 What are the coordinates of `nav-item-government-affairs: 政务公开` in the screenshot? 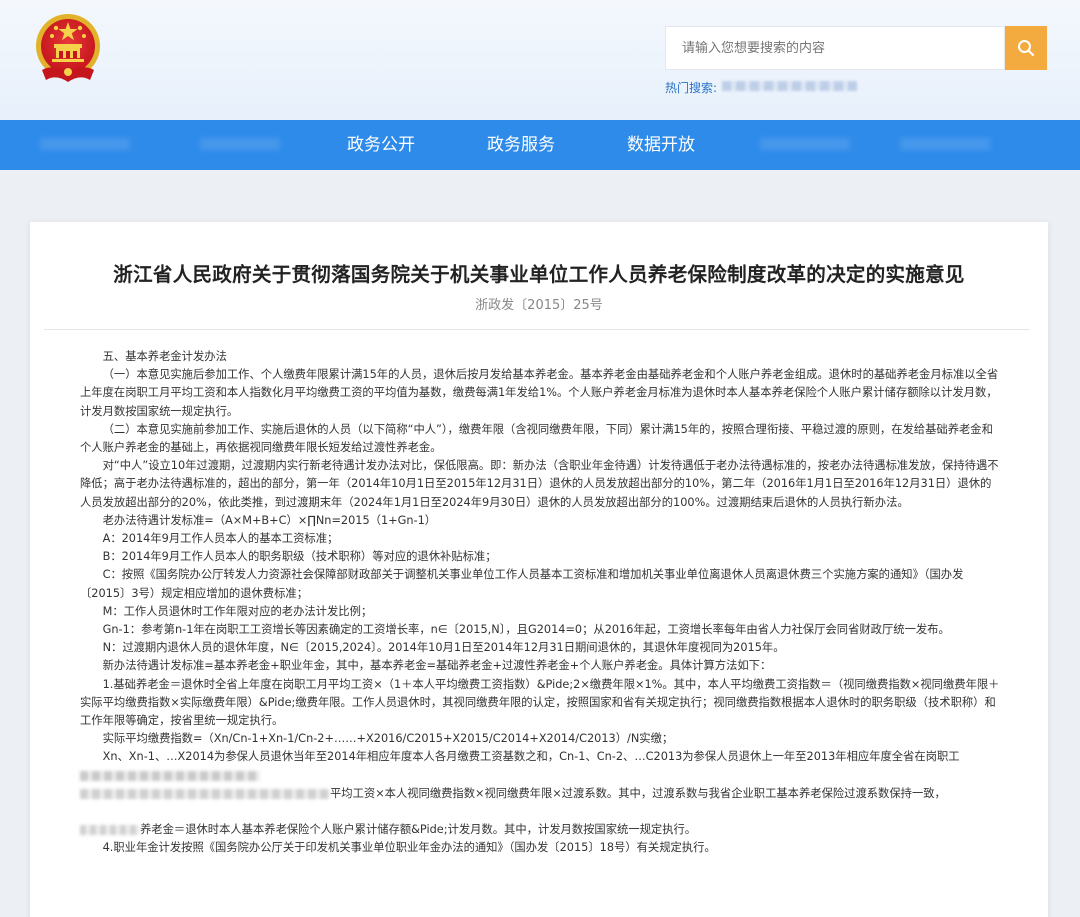 It's located at (381, 145).